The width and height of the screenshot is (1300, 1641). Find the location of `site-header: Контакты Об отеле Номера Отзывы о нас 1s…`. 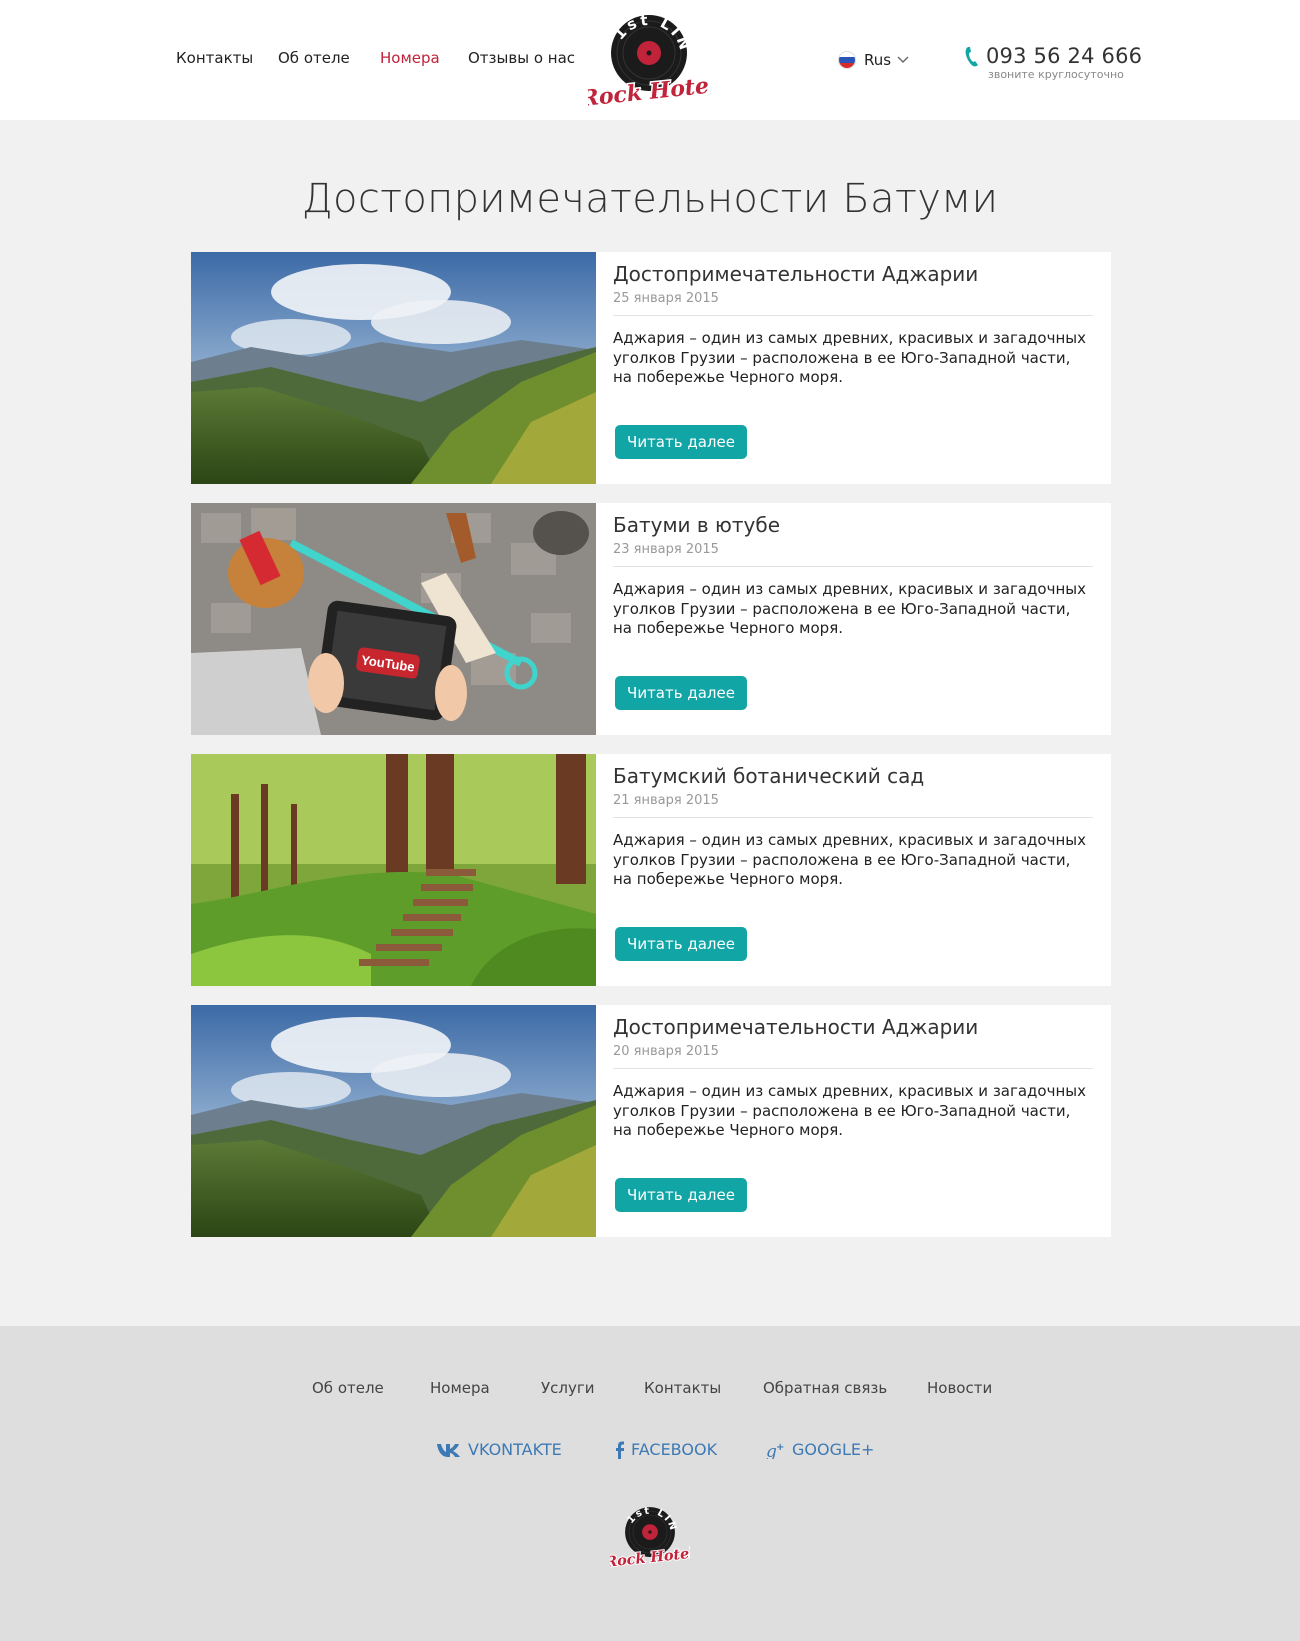

site-header: Контакты Об отеле Номера Отзывы о нас 1s… is located at coordinates (650, 60).